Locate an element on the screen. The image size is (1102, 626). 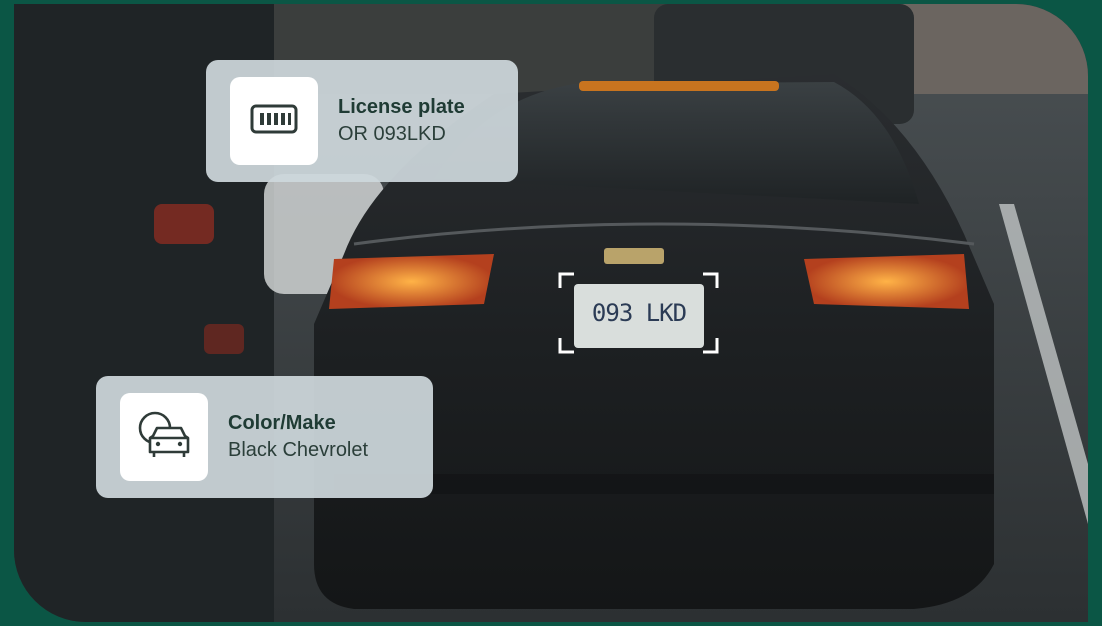
car-color-icon-box is located at coordinates (164, 437).